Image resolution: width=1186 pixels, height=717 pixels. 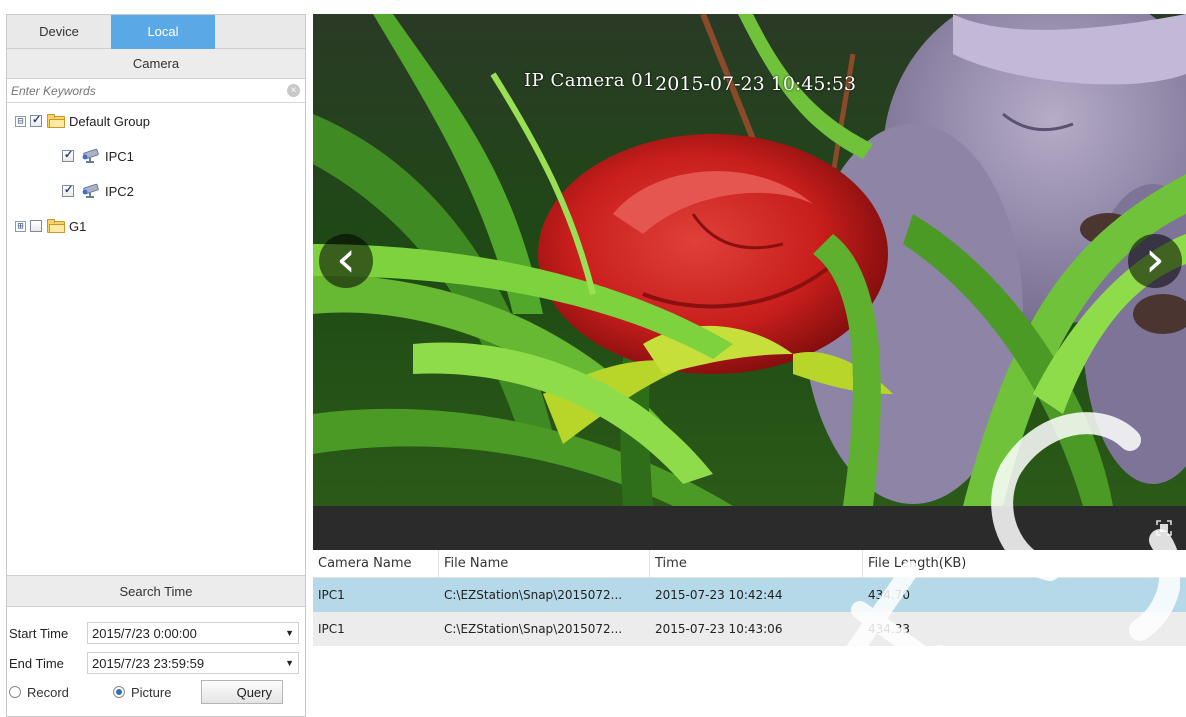 I want to click on search-time-header: Search Time, so click(x=156, y=591).